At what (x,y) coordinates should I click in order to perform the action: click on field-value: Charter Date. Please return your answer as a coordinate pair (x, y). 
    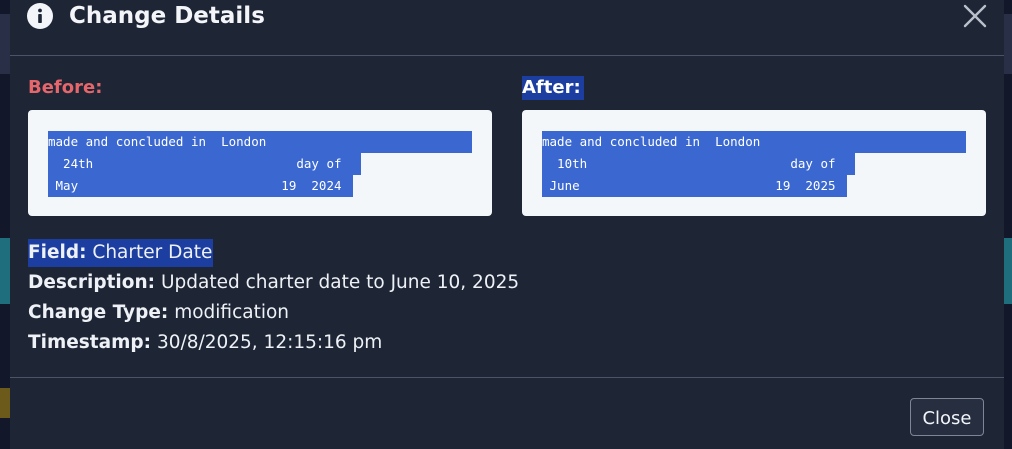
    Looking at the image, I should click on (152, 252).